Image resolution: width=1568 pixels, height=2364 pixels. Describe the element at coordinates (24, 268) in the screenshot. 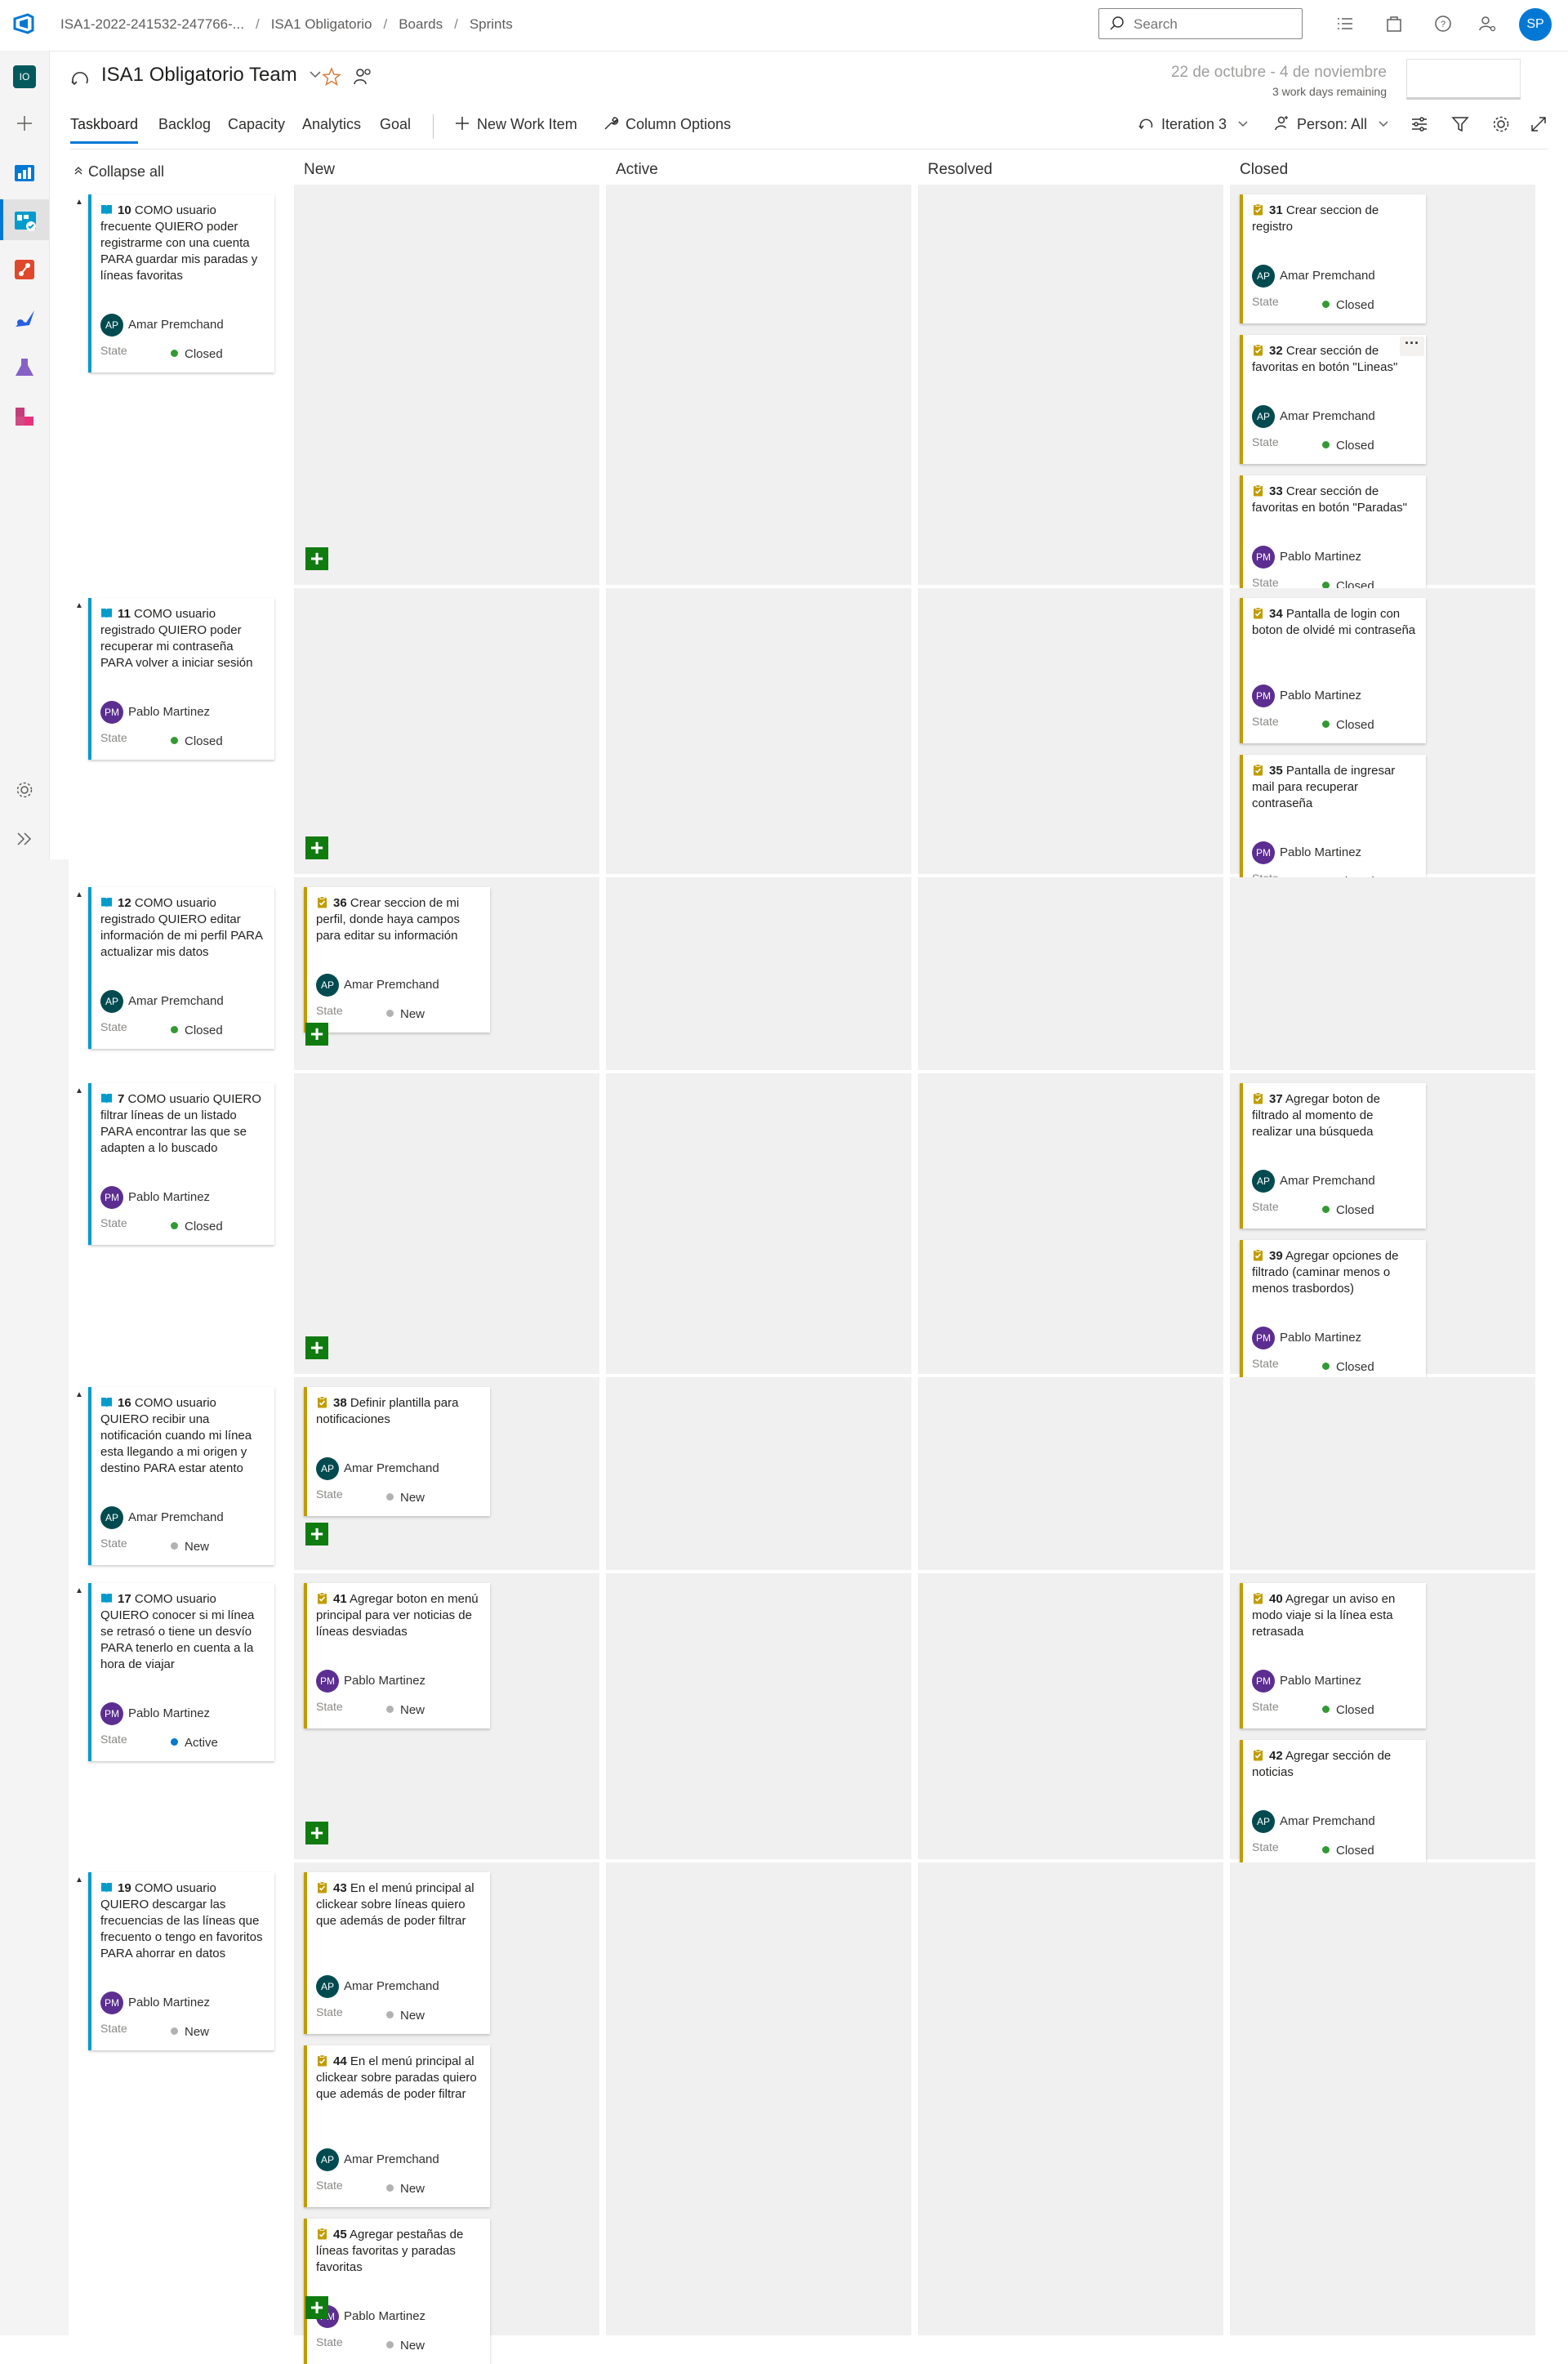

I see `nav-repos` at that location.